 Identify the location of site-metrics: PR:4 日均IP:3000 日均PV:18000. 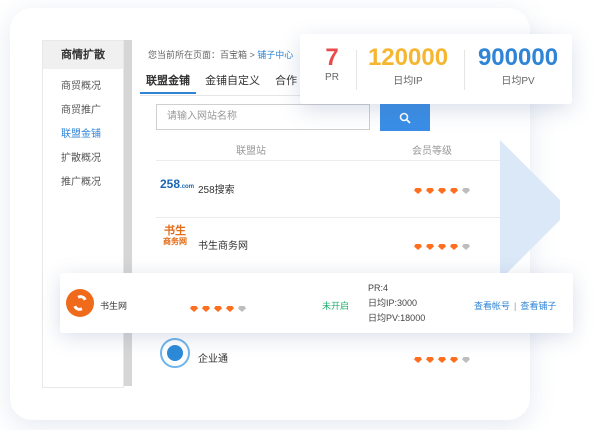
(396, 303).